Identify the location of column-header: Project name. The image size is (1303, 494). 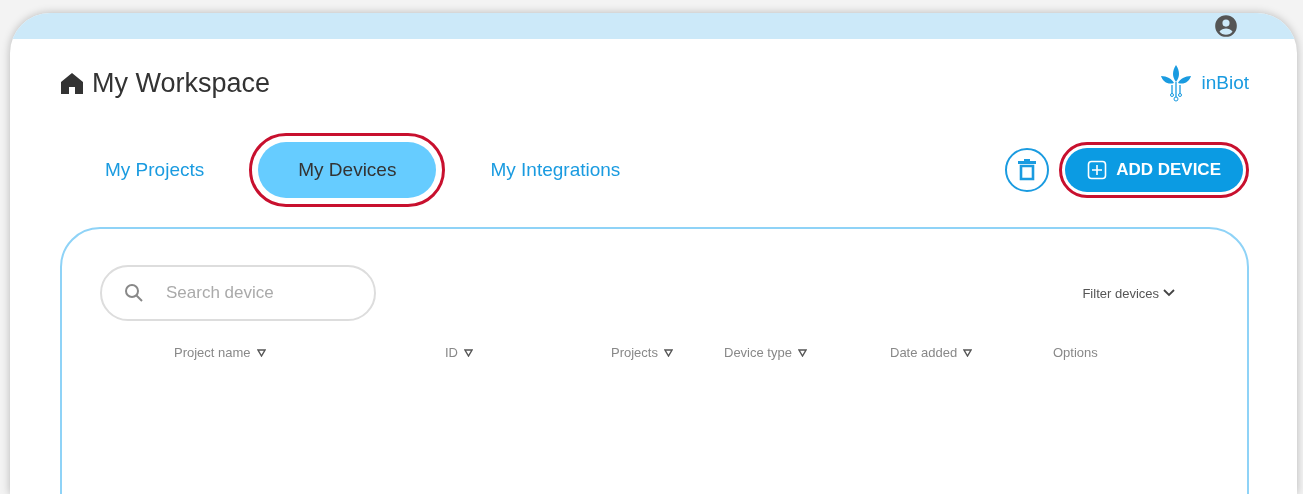
(220, 352).